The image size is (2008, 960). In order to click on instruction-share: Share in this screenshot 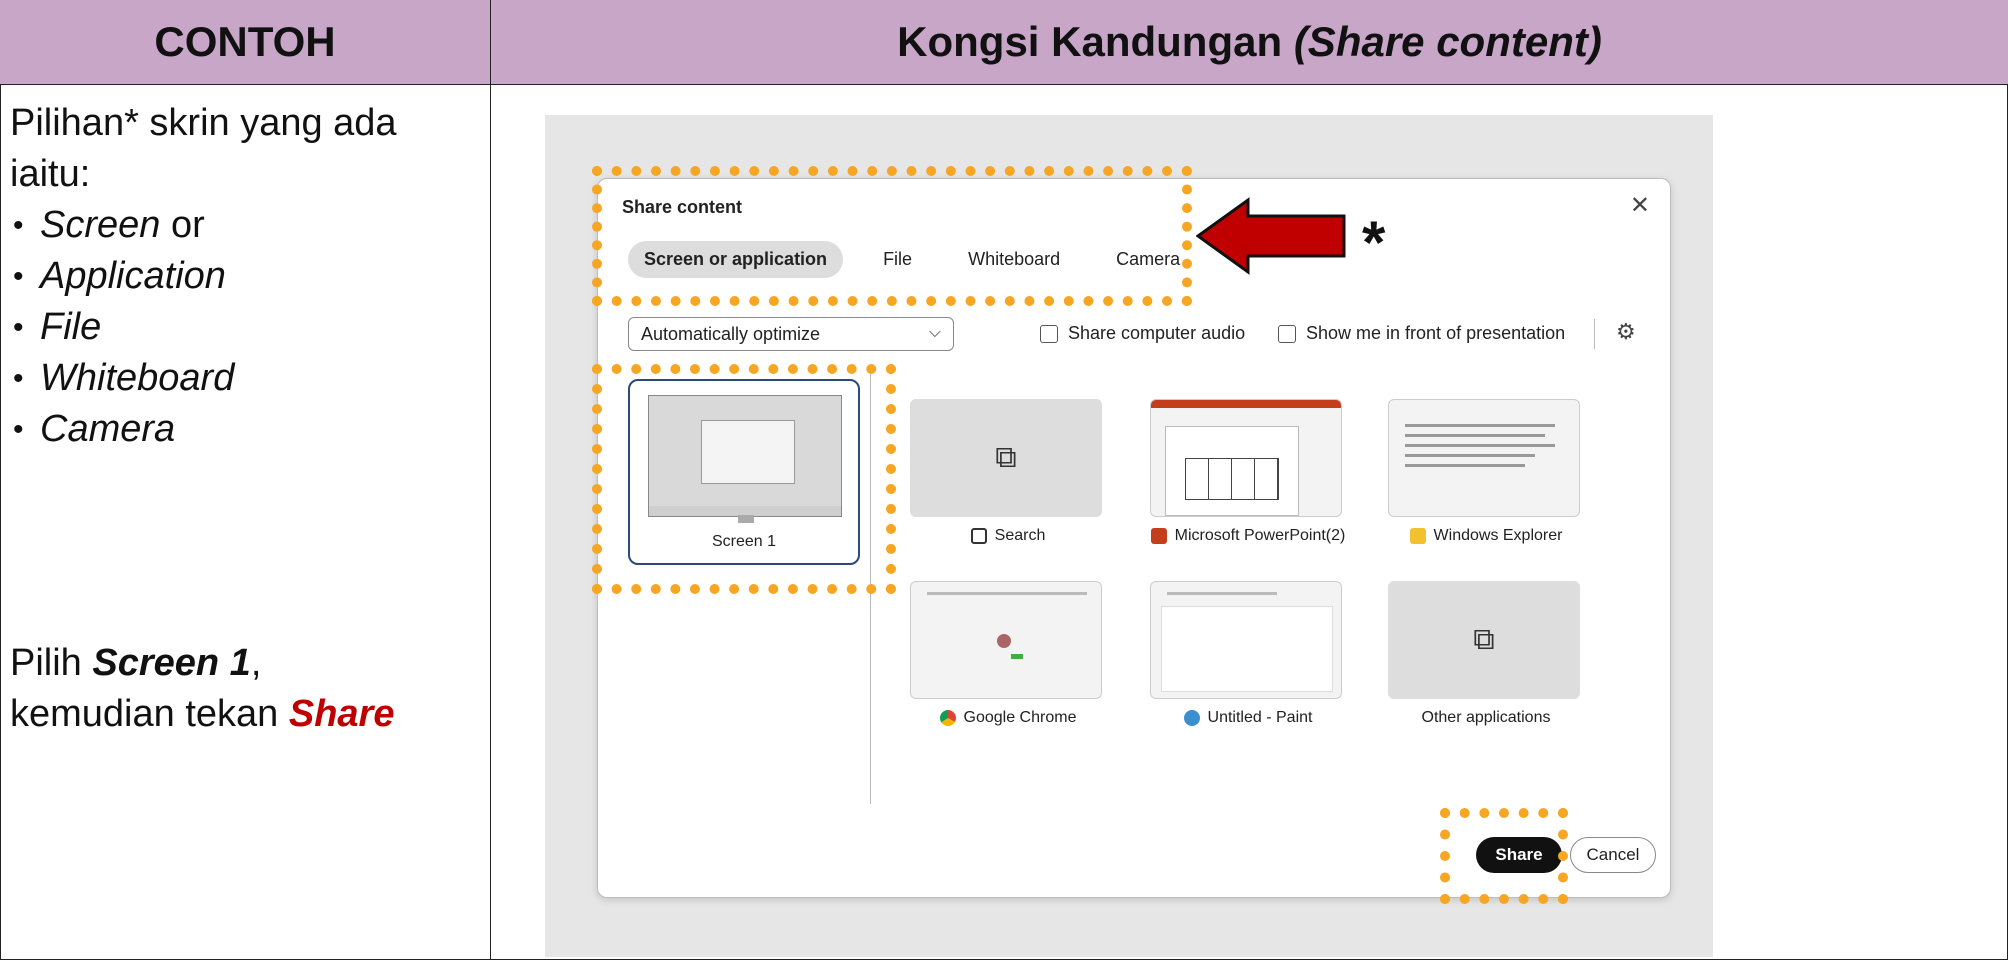, I will do `click(341, 714)`.